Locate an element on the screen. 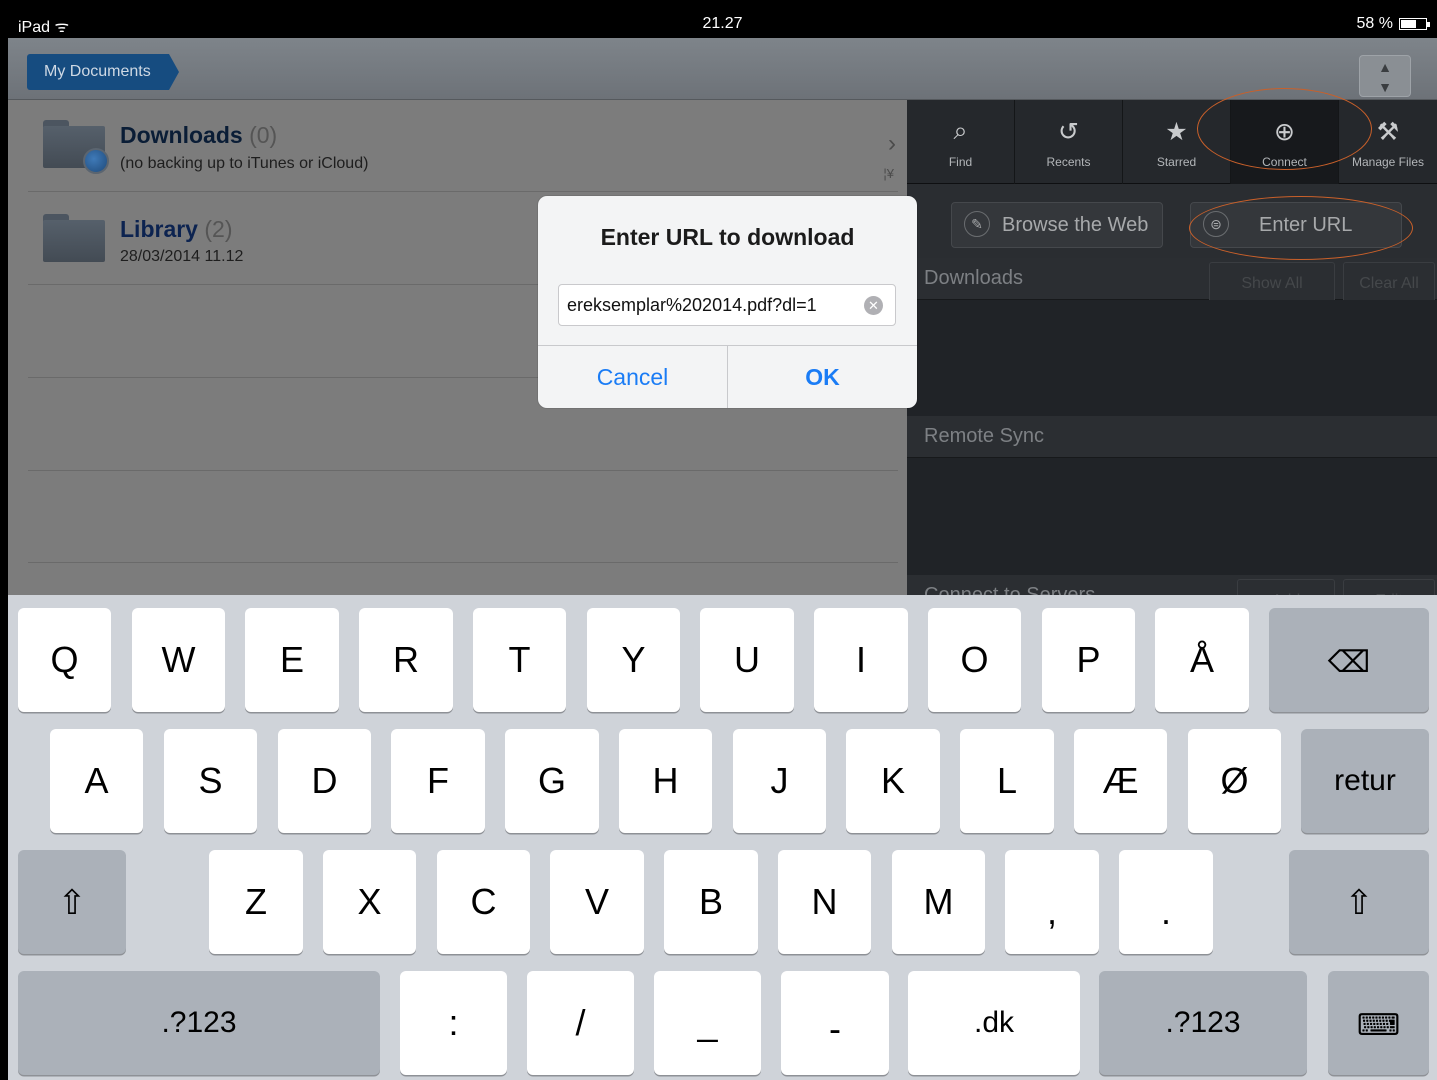 The width and height of the screenshot is (1437, 1080). key-ae: Æ is located at coordinates (1120, 781).